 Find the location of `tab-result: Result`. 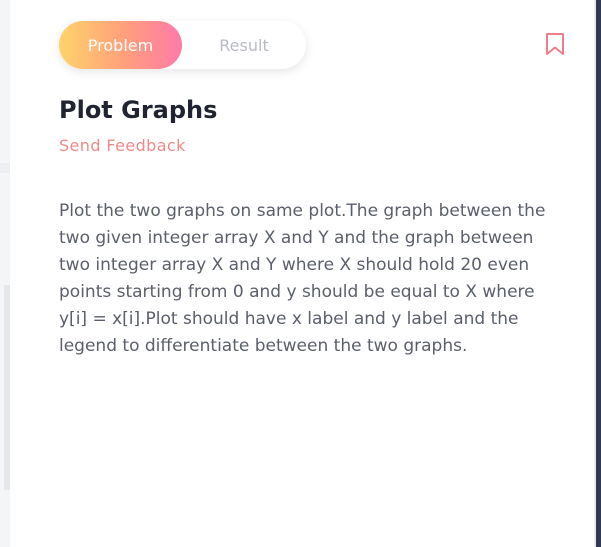

tab-result: Result is located at coordinates (244, 45).